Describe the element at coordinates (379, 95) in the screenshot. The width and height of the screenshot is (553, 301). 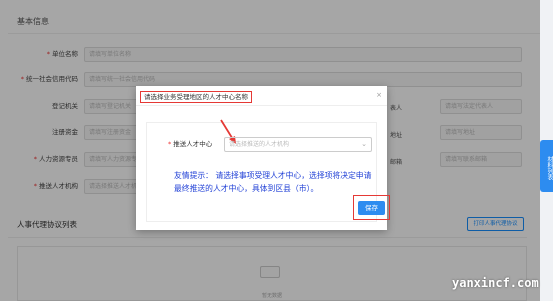
I see `close-icon: ×` at that location.